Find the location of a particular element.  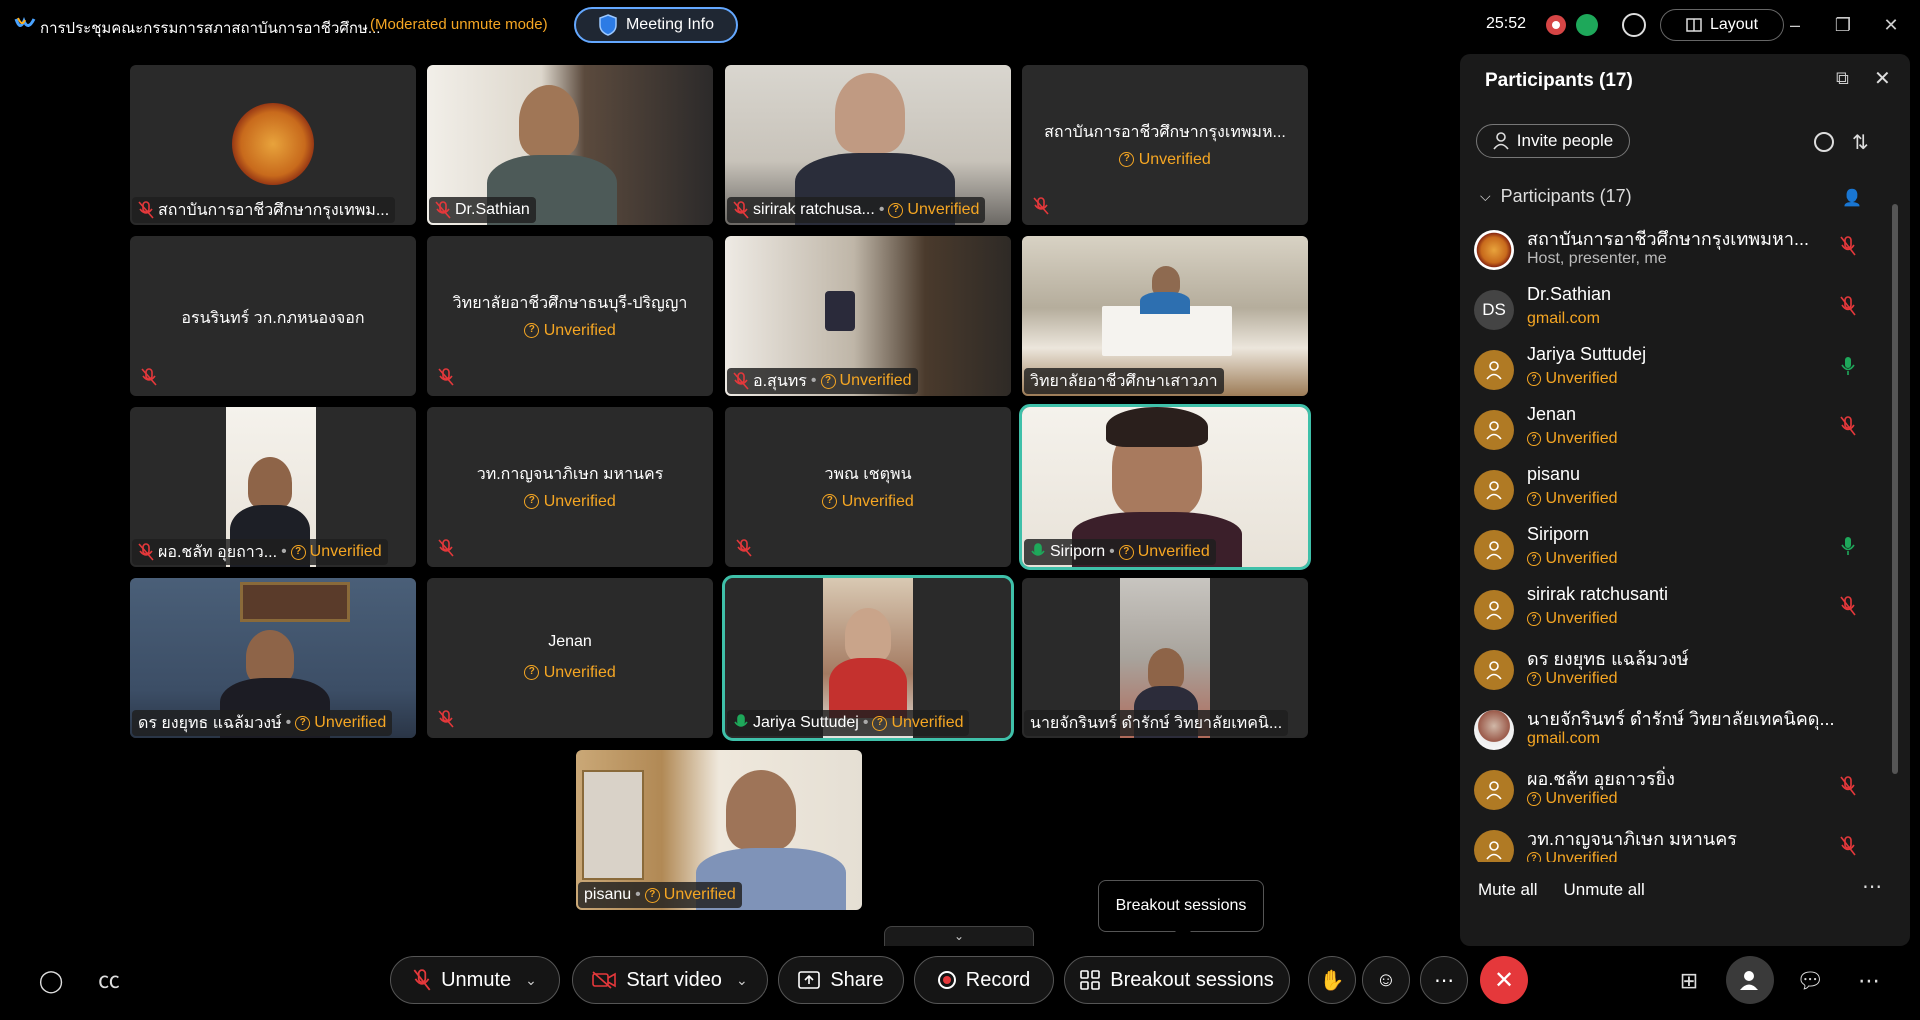

zoom-in-icon is located at coordinates (1634, 25).